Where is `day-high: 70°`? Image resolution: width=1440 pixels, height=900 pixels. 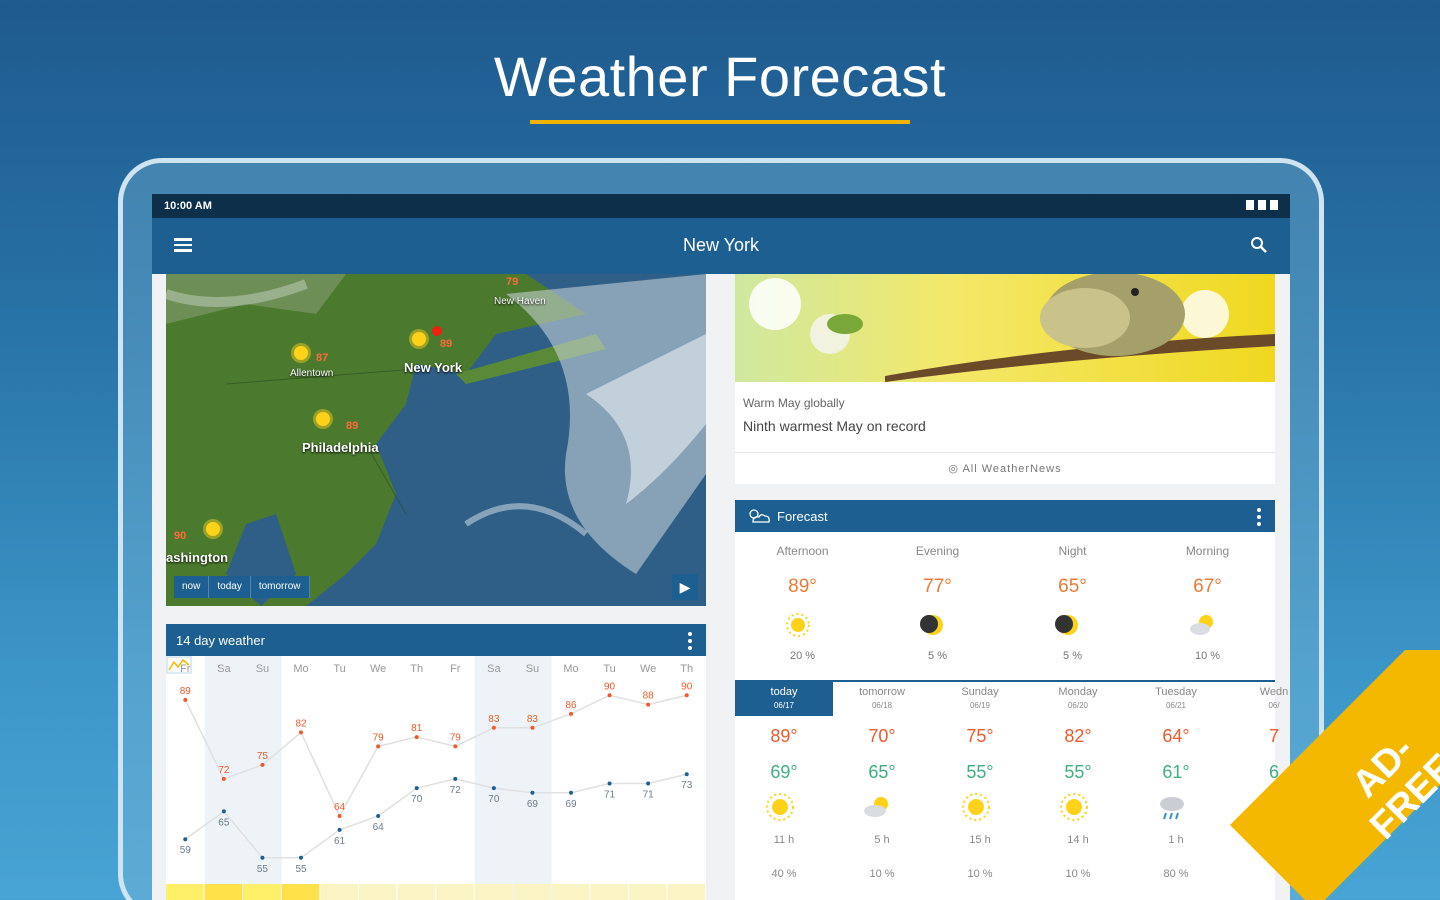 day-high: 70° is located at coordinates (882, 736).